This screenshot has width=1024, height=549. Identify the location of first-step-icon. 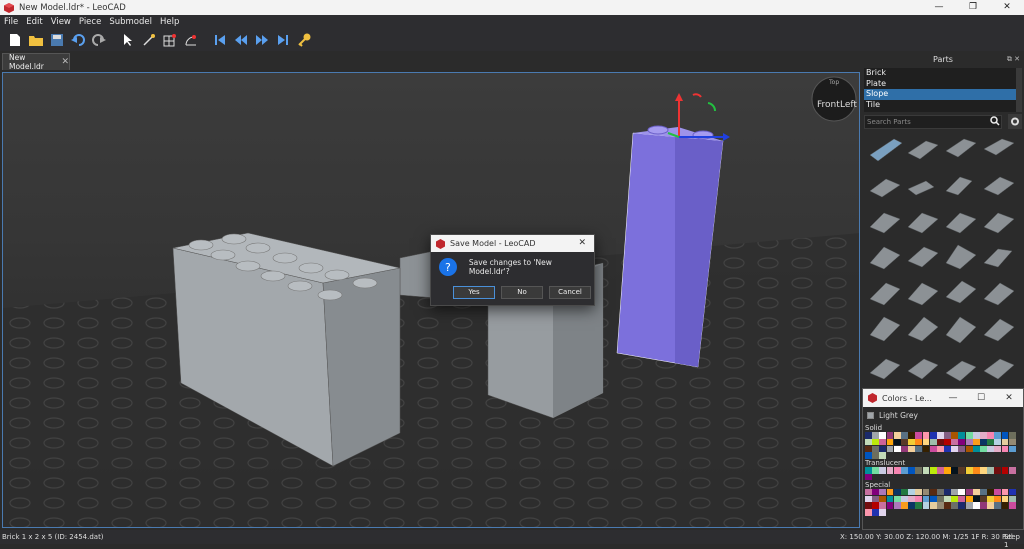
(219, 40).